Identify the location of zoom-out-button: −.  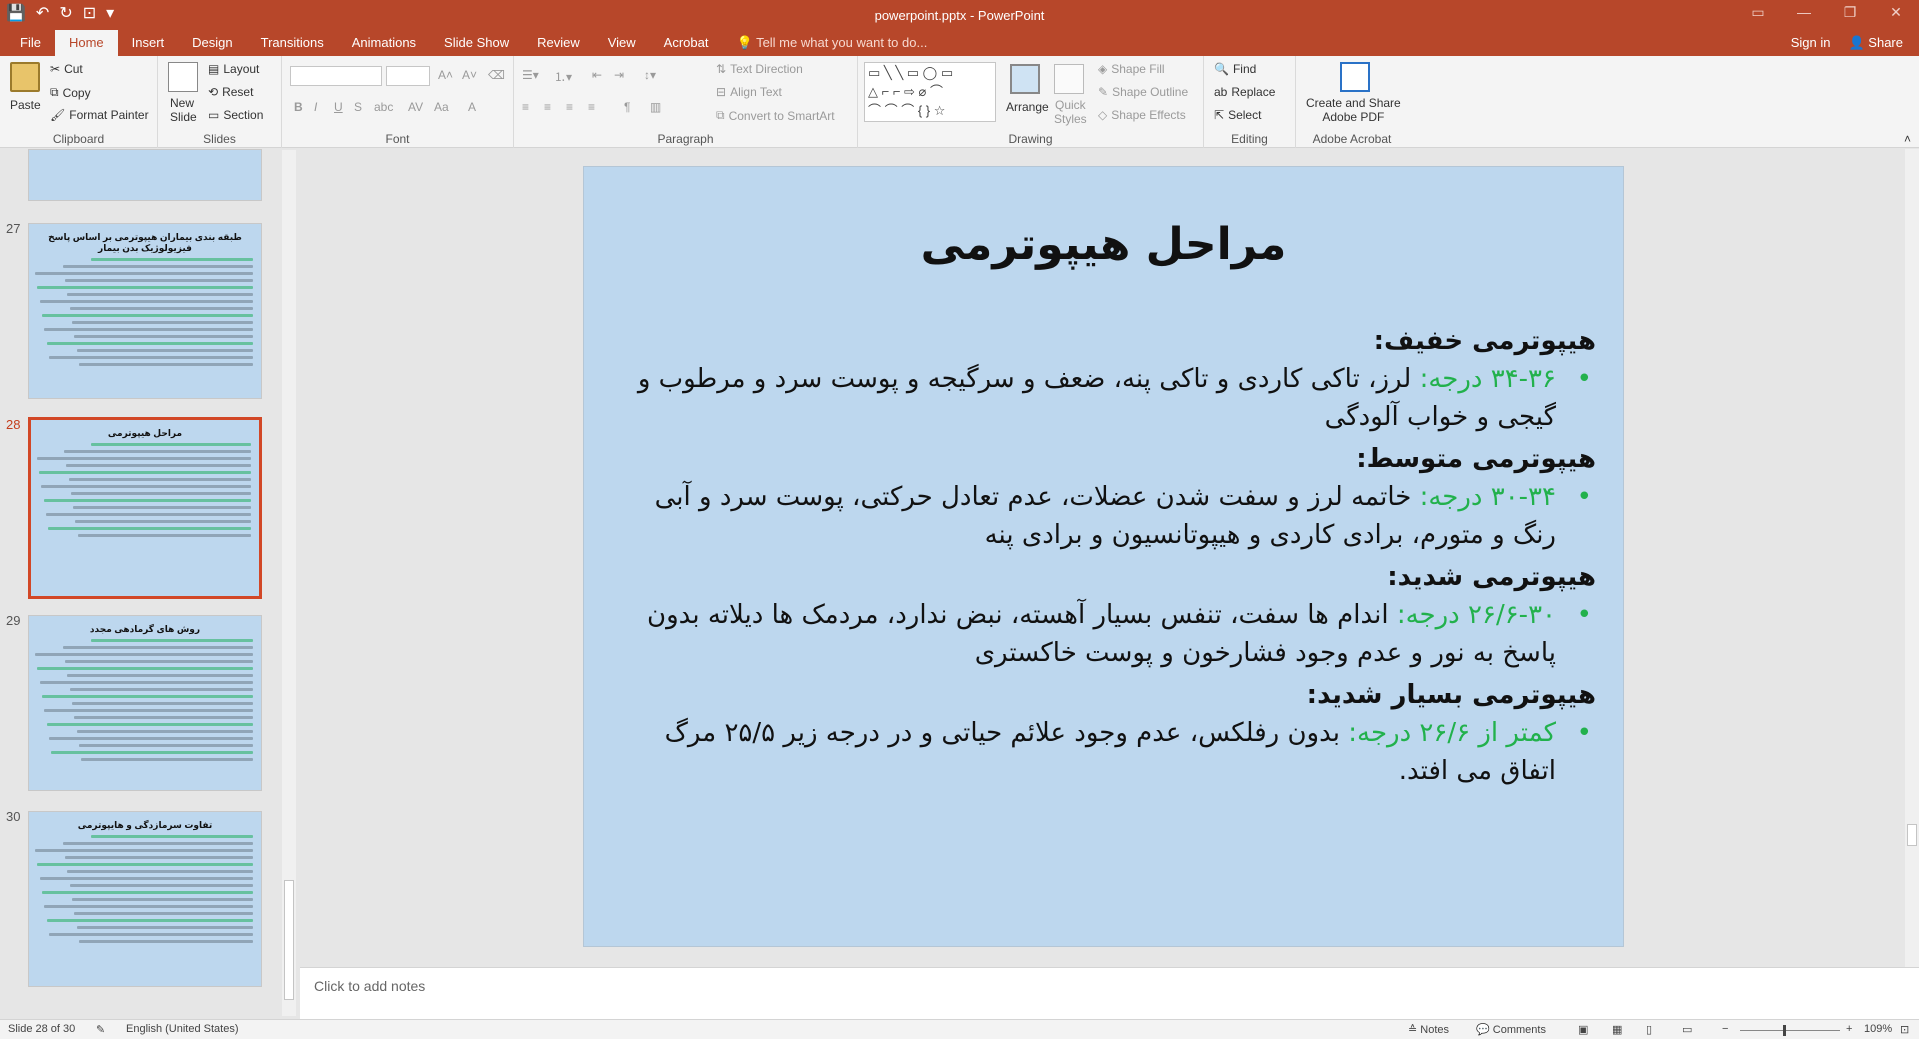
(1725, 1029).